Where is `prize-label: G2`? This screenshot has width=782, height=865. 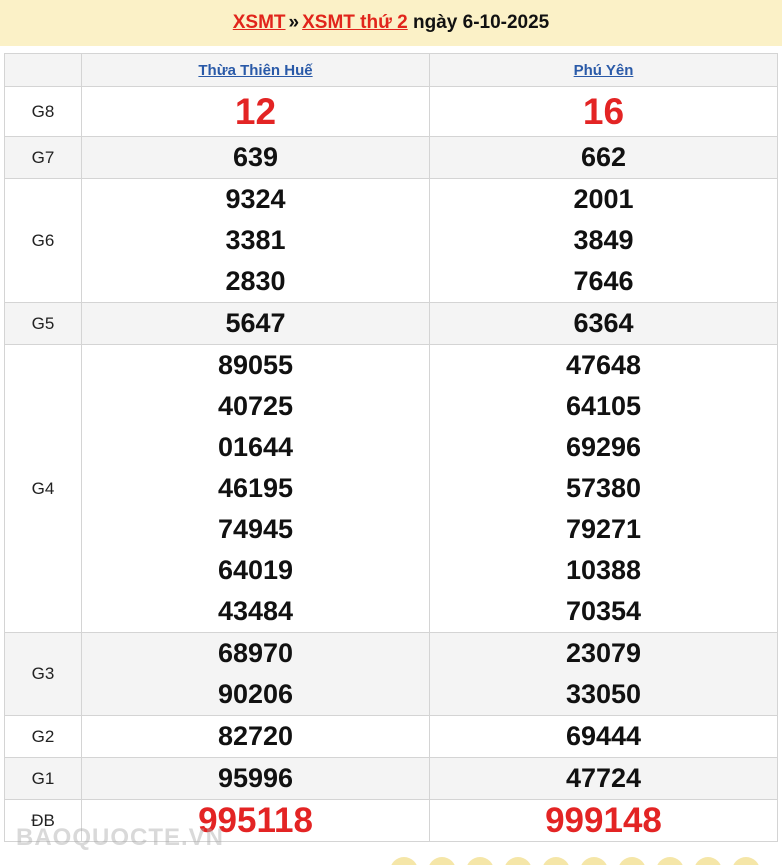 prize-label: G2 is located at coordinates (43, 736).